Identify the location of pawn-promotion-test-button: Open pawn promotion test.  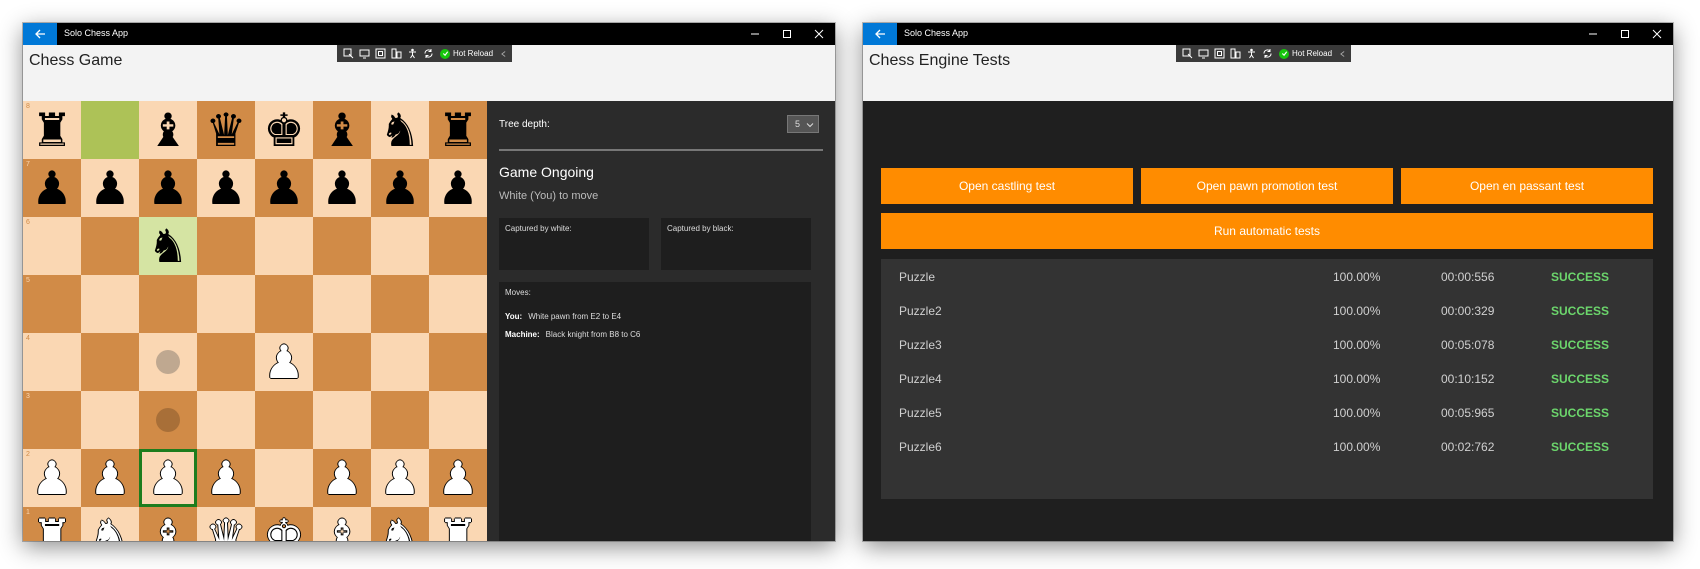
(1267, 186).